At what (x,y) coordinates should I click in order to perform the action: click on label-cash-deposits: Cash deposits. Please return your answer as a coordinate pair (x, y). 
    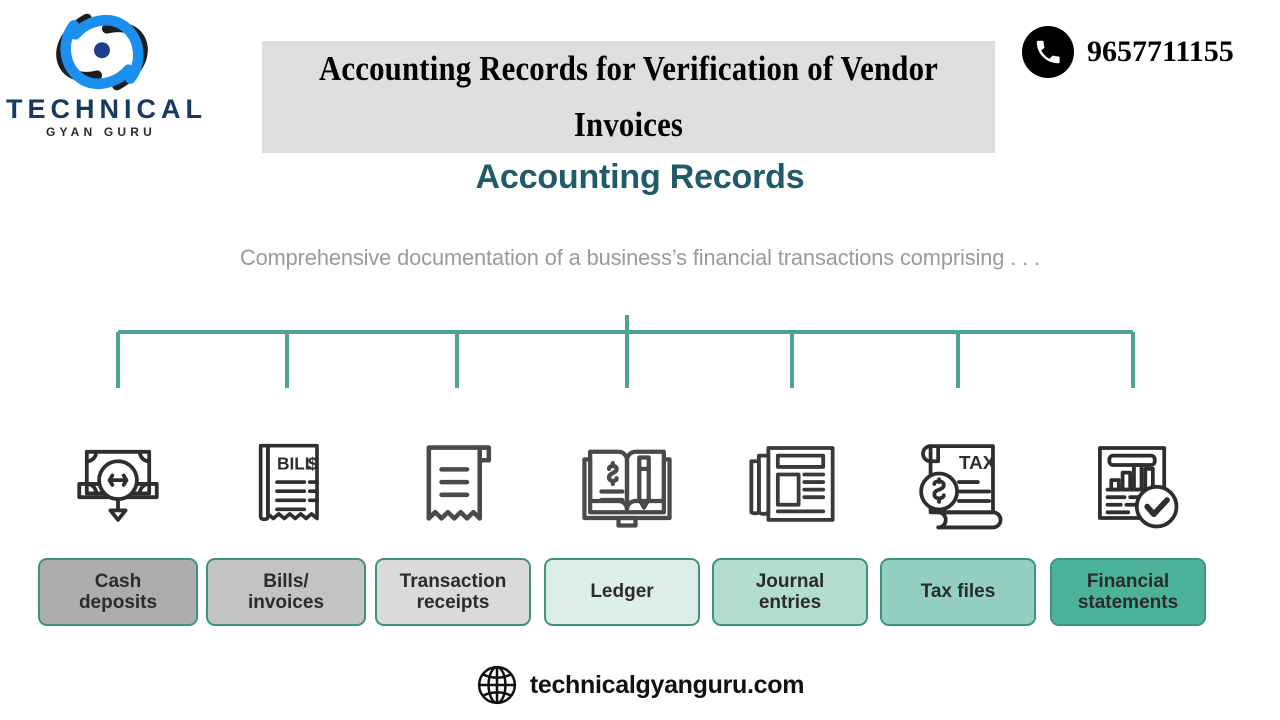
    Looking at the image, I should click on (118, 592).